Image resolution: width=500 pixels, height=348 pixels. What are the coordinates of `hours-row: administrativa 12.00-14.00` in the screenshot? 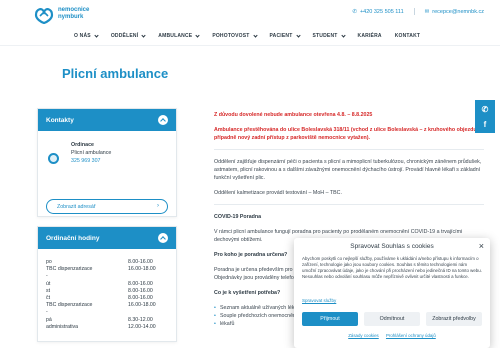 It's located at (107, 327).